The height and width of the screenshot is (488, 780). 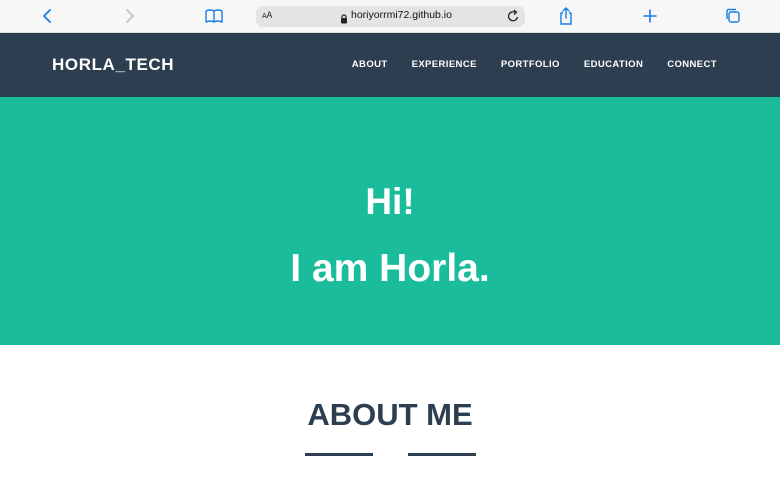 What do you see at coordinates (442, 454) in the screenshot?
I see `divider-right` at bounding box center [442, 454].